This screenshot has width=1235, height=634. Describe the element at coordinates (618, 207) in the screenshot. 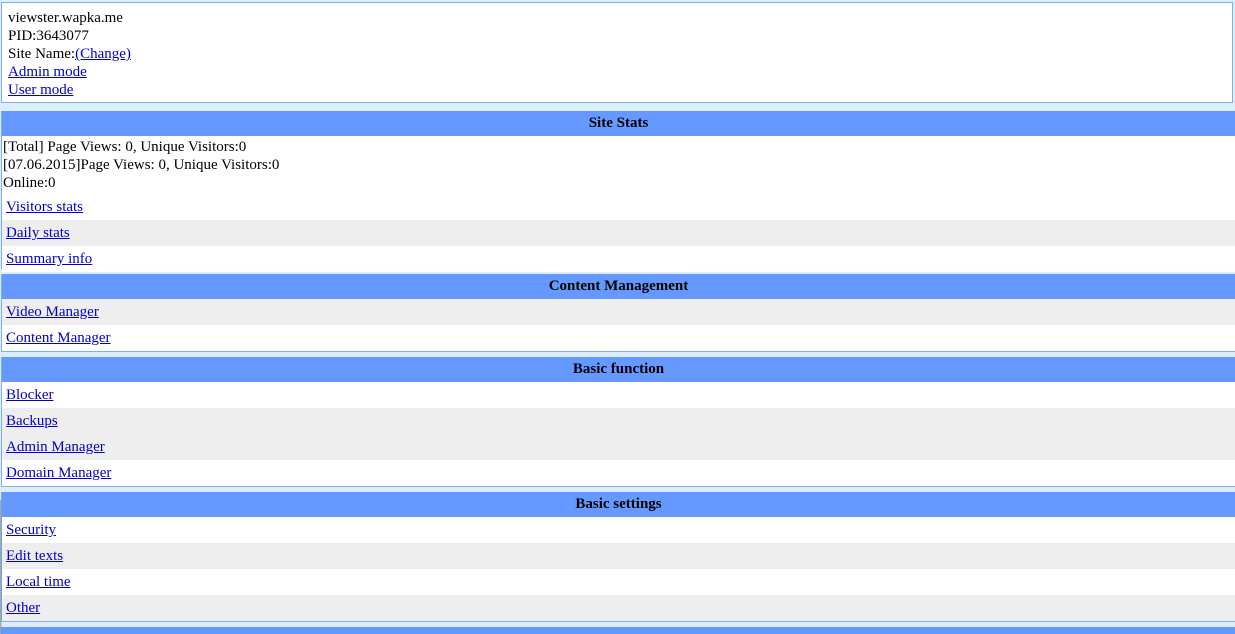

I see `list-item-visitors-stats: Visitors stats` at that location.